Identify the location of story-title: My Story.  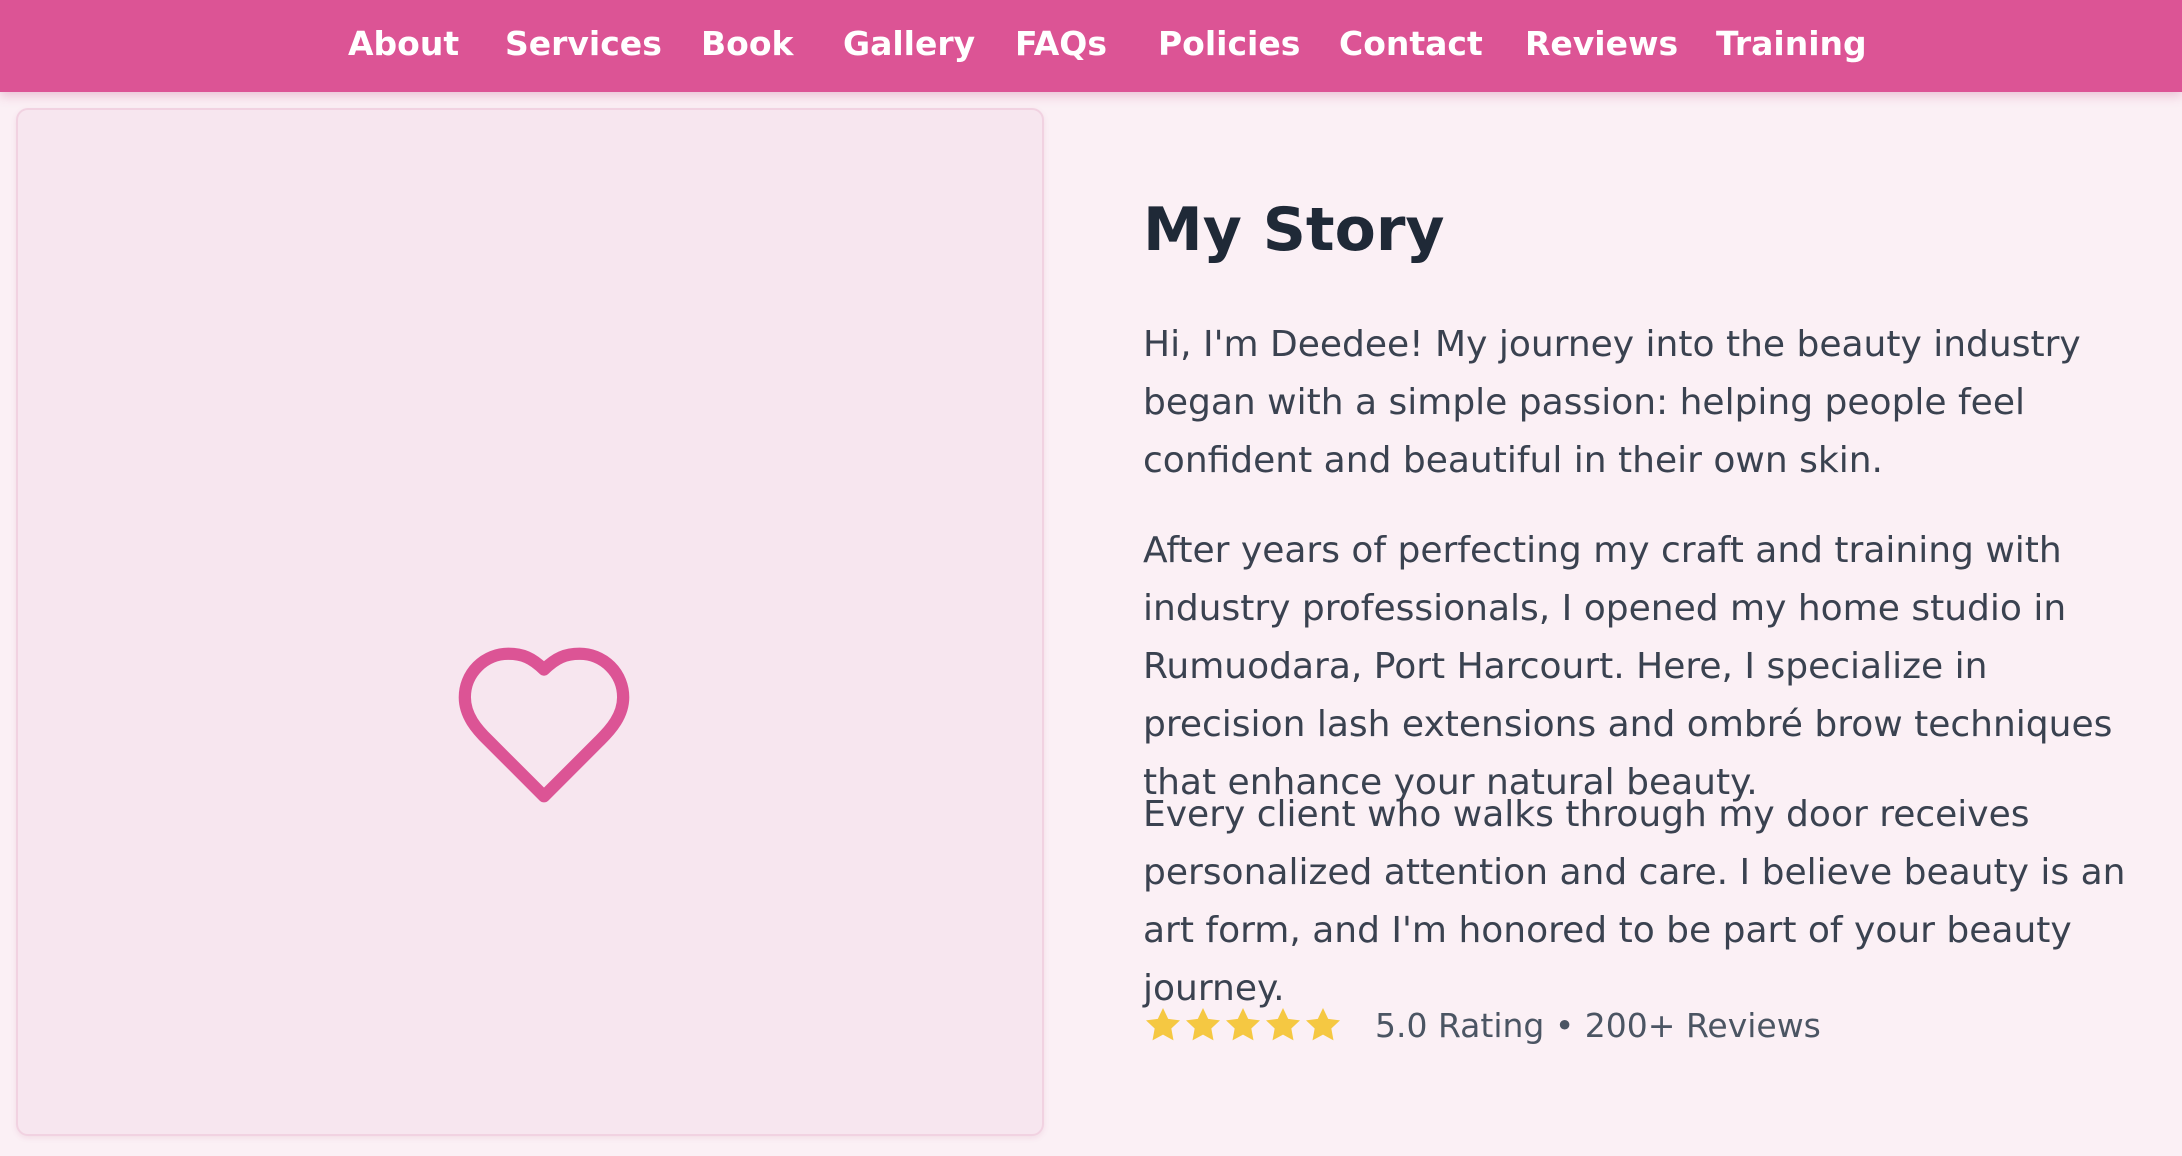
(1294, 230).